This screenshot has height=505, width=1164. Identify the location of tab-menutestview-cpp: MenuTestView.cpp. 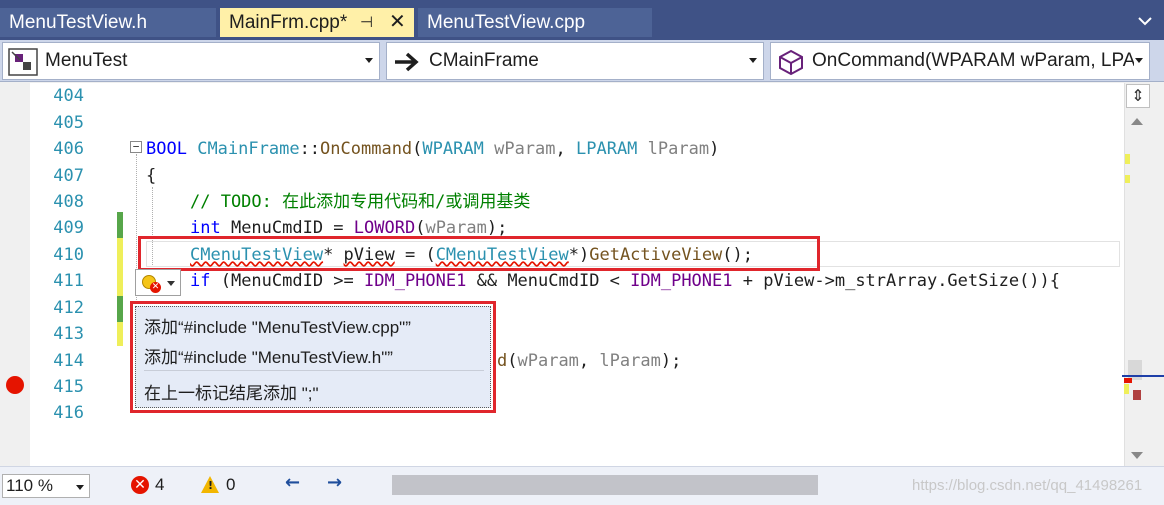
(535, 22).